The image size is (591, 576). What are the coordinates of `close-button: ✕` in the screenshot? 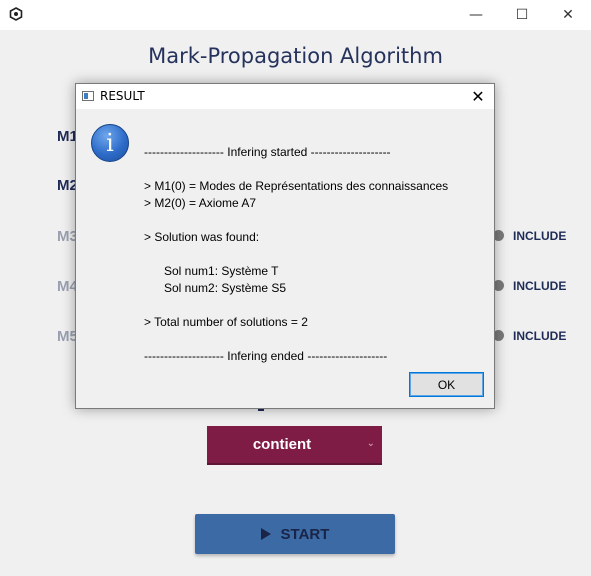 It's located at (568, 15).